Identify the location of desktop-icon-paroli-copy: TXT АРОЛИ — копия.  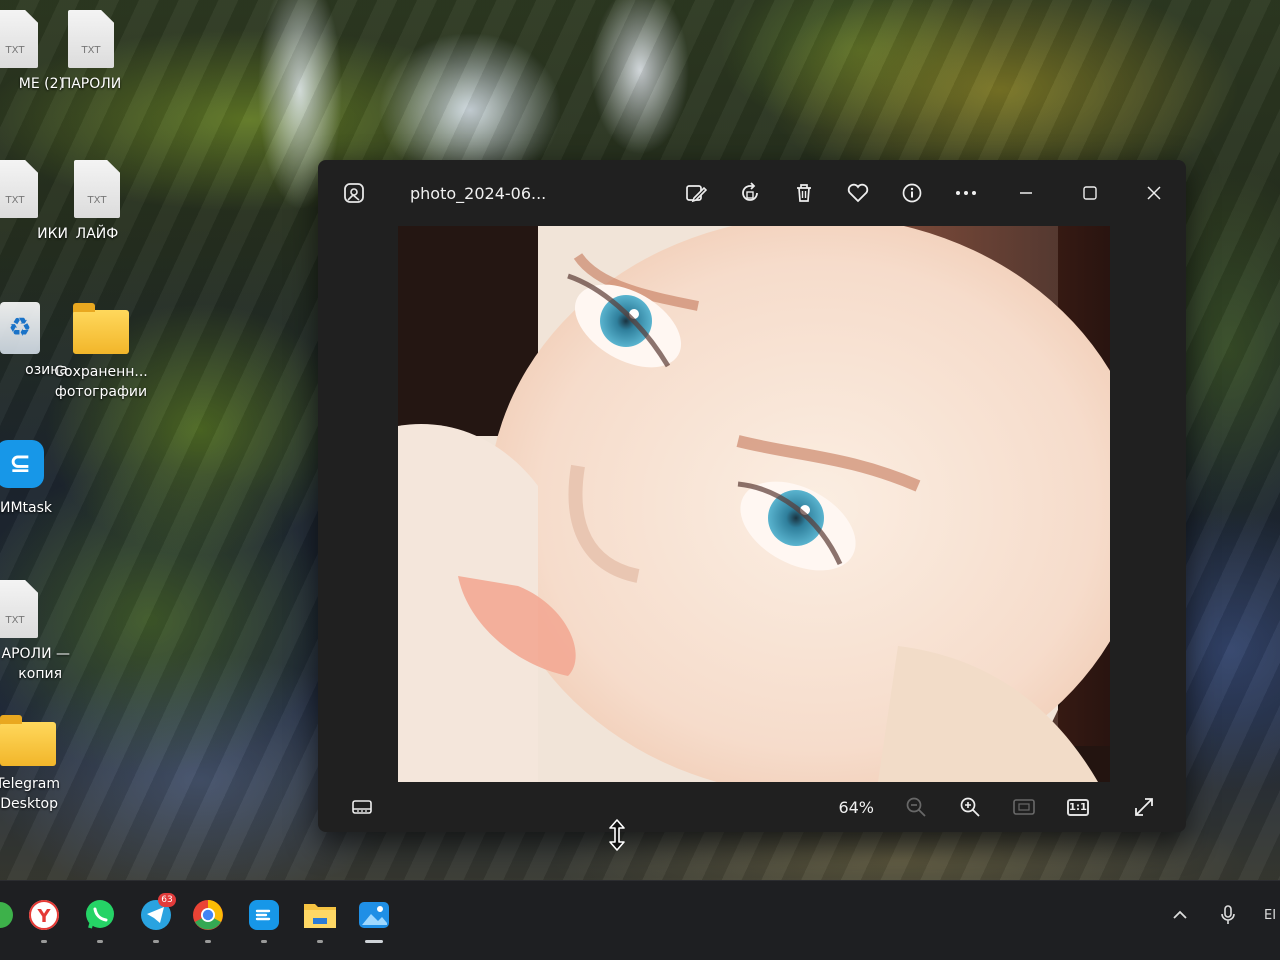
(35, 632).